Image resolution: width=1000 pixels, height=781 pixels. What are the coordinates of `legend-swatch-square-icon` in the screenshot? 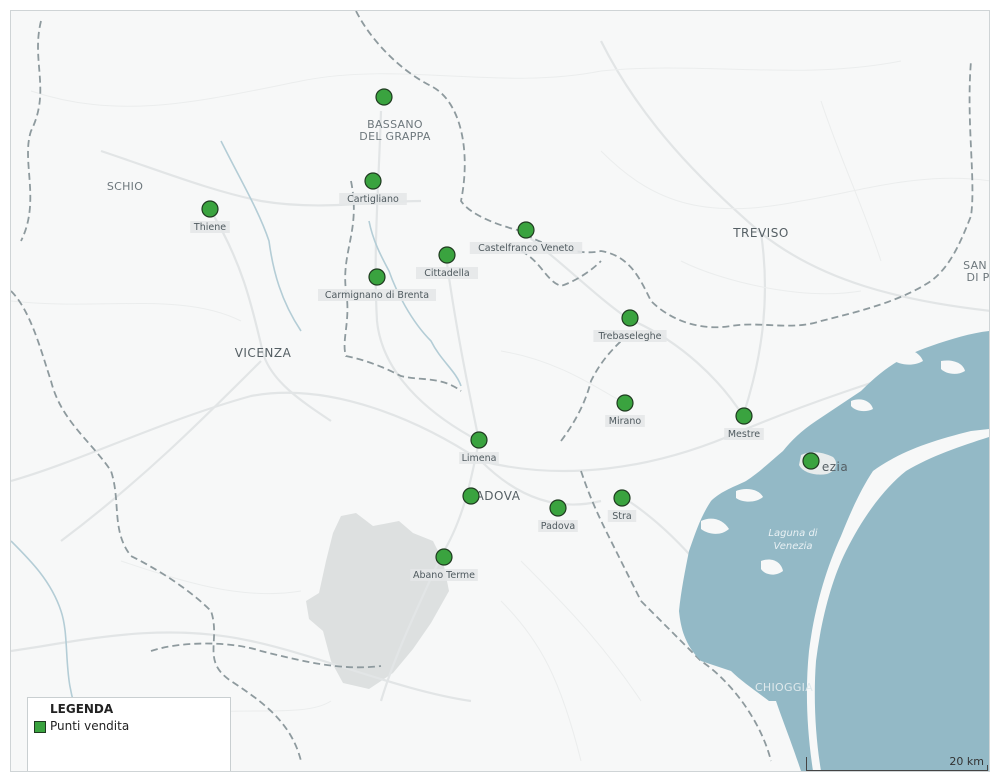 It's located at (40, 727).